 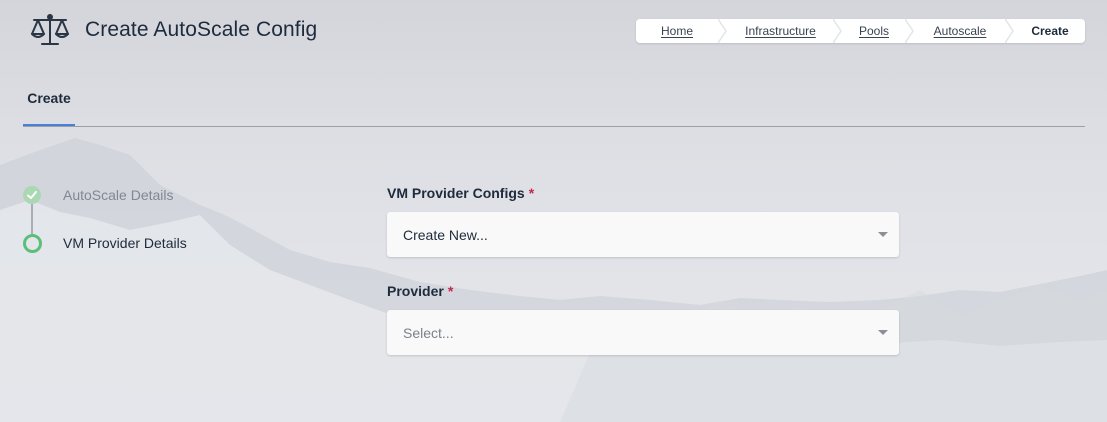 I want to click on step-vm-provider-details: VM Provider Details, so click(x=125, y=243).